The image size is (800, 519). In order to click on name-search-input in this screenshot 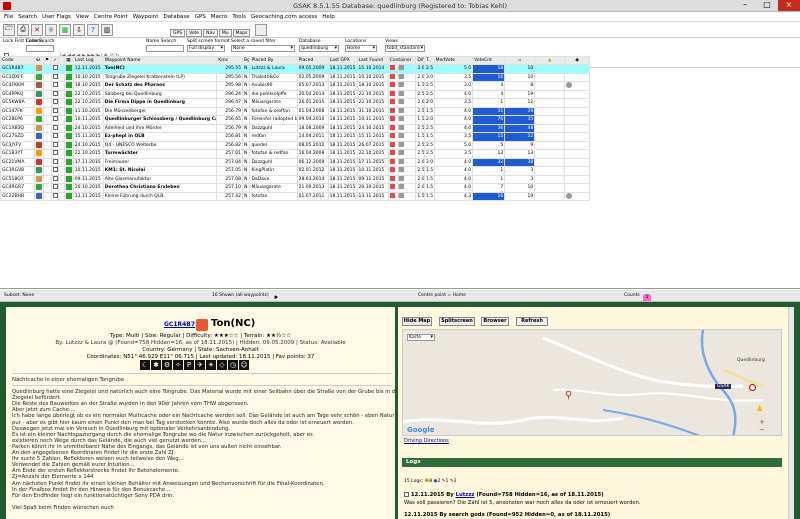, I will do `click(165, 48)`.